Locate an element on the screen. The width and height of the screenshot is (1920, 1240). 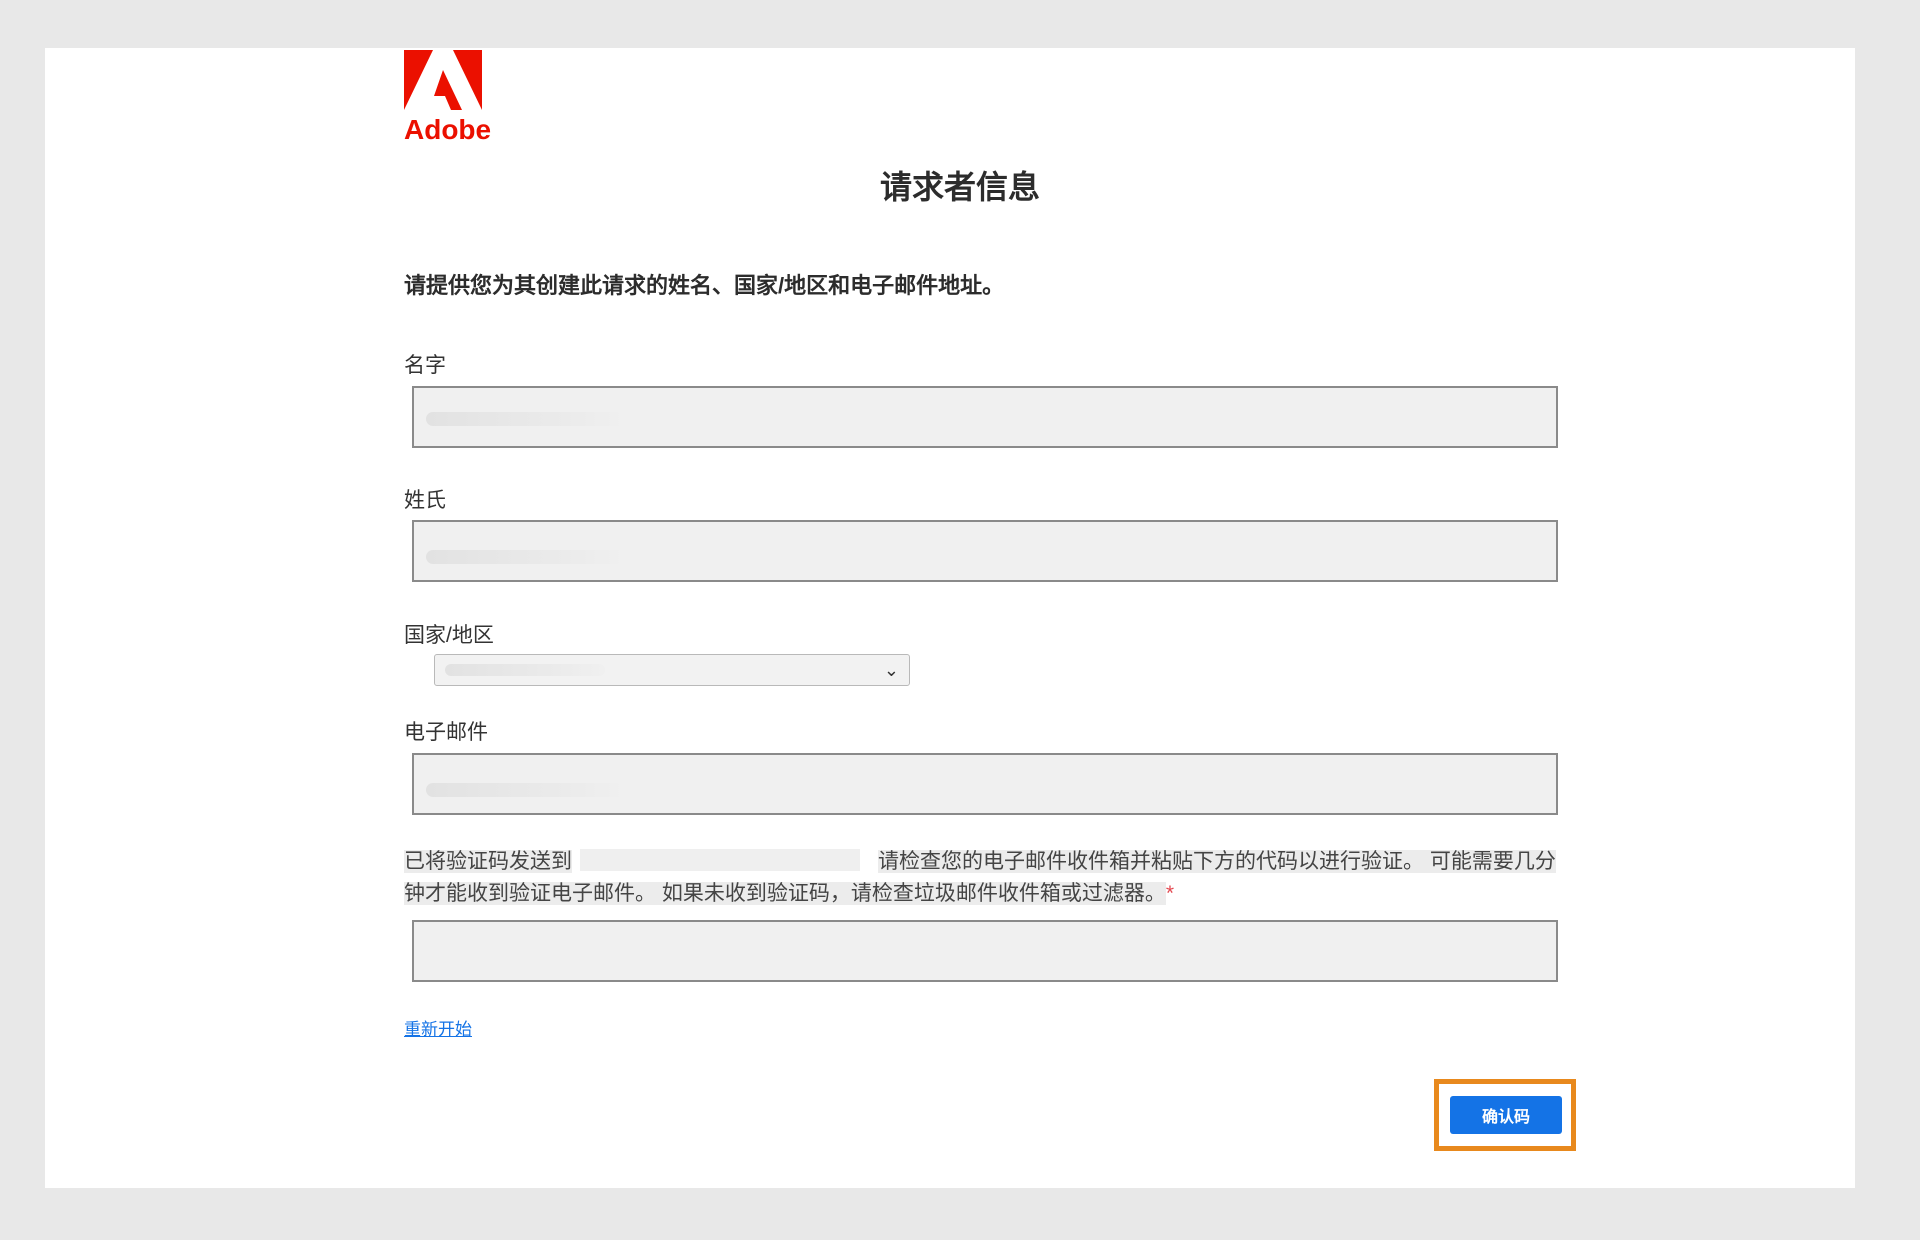
country-select: ⌄ is located at coordinates (672, 670).